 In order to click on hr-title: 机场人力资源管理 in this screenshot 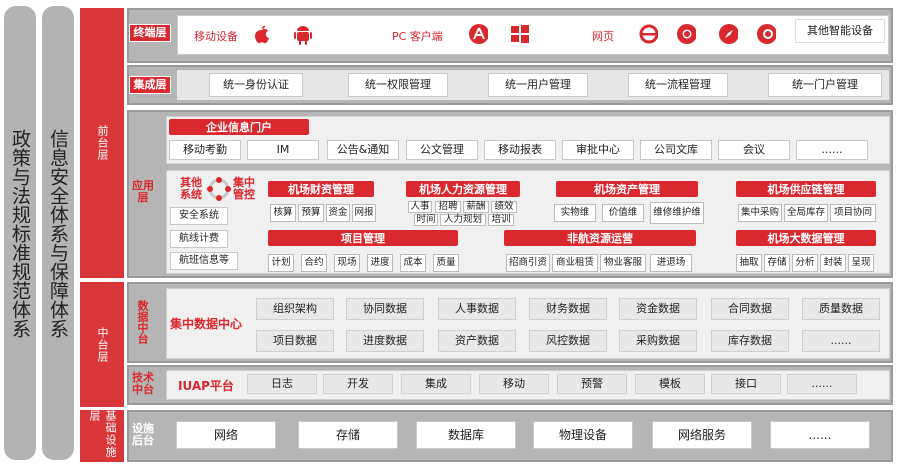, I will do `click(463, 189)`.